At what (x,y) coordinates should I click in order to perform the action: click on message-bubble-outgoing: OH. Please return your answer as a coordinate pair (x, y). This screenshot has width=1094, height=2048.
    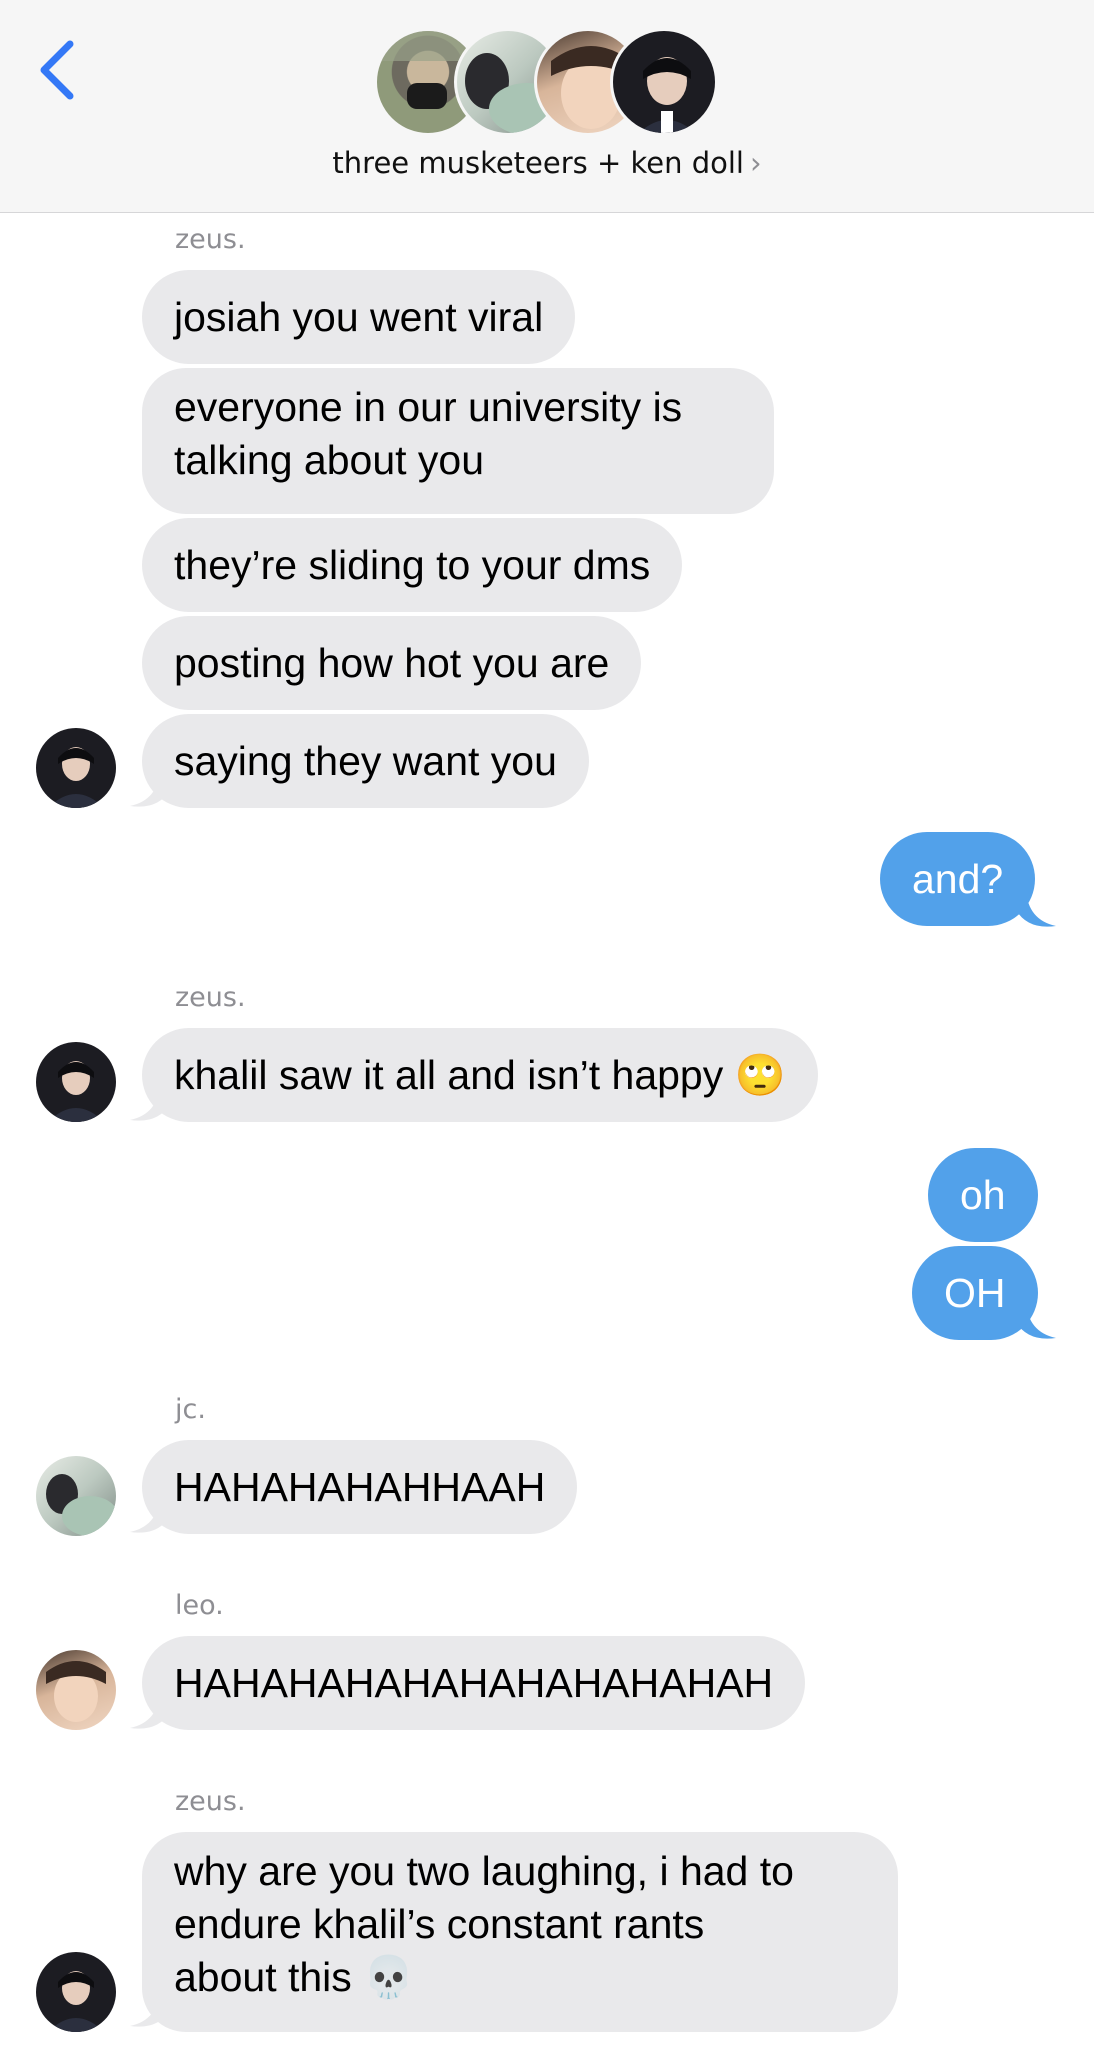
    Looking at the image, I should click on (975, 1293).